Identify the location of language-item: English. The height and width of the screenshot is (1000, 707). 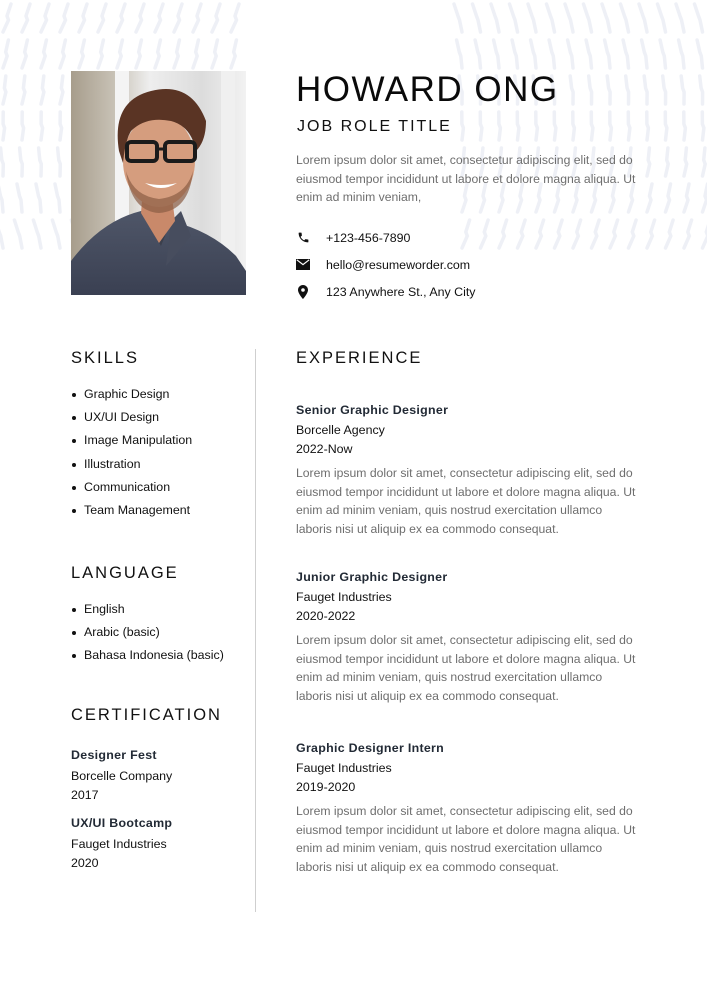
(147, 609).